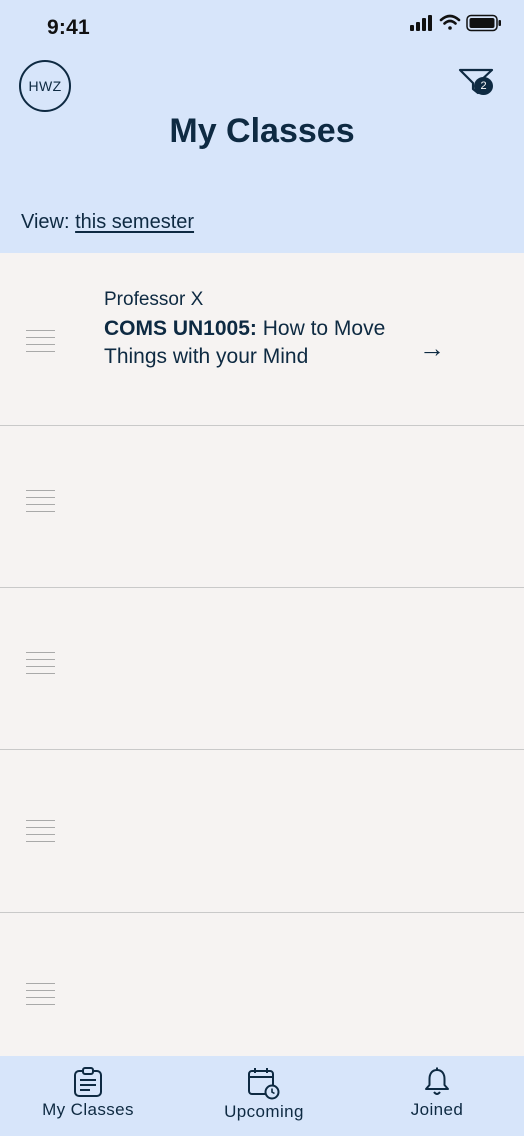 The image size is (524, 1136). Describe the element at coordinates (45, 86) in the screenshot. I see `avatar: HWZ` at that location.